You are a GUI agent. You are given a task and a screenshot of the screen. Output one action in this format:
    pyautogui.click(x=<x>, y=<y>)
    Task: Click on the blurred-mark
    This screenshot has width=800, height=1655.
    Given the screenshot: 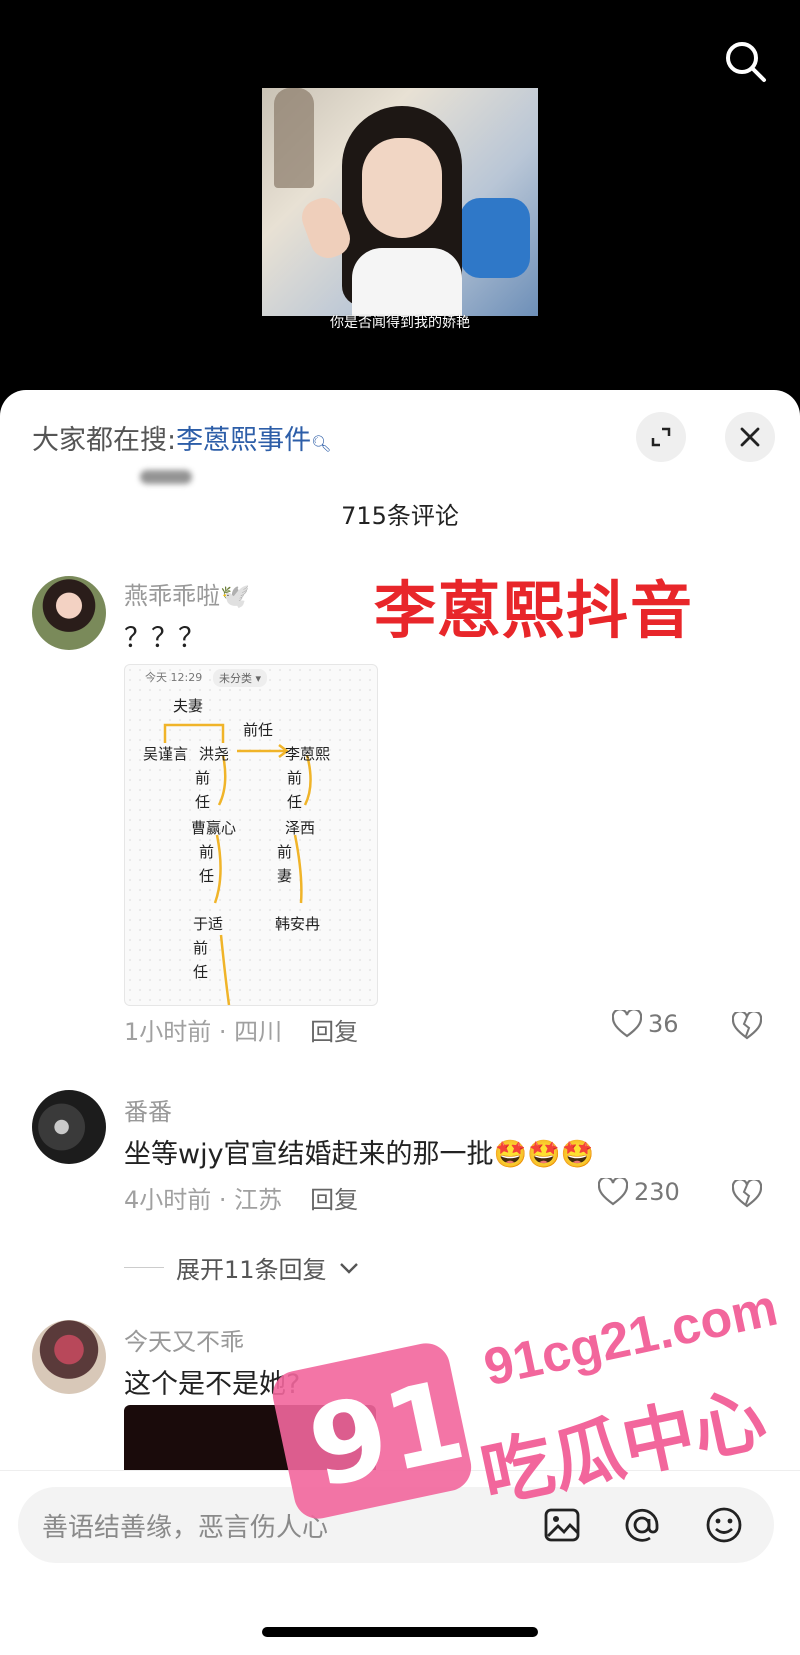 What is the action you would take?
    pyautogui.click(x=166, y=477)
    